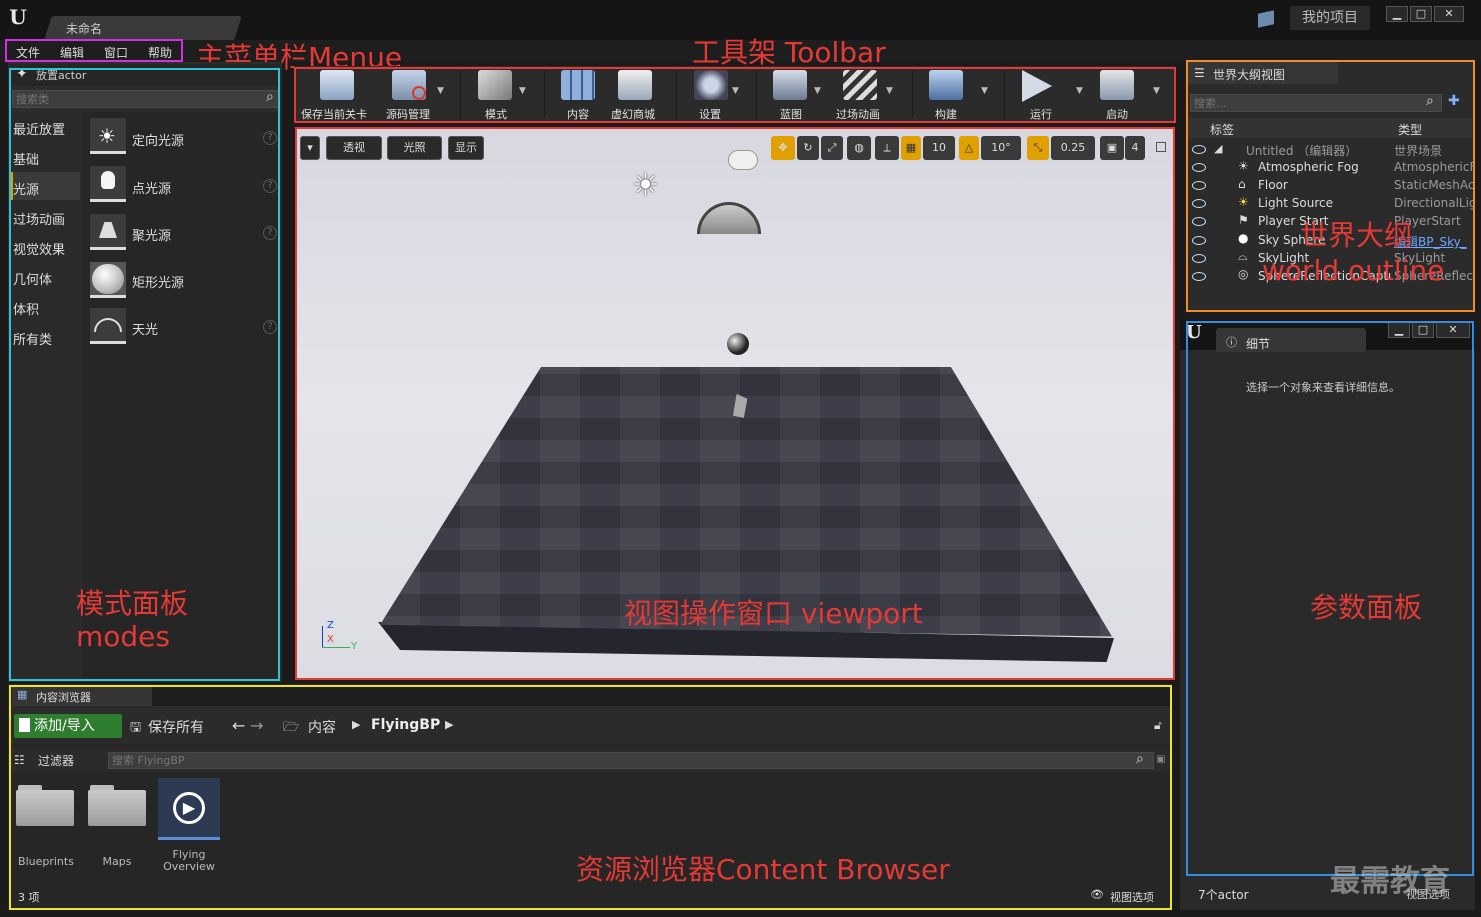 The height and width of the screenshot is (917, 1481). I want to click on viewport-annotation: 视图操作窗口 viewport, so click(773, 613).